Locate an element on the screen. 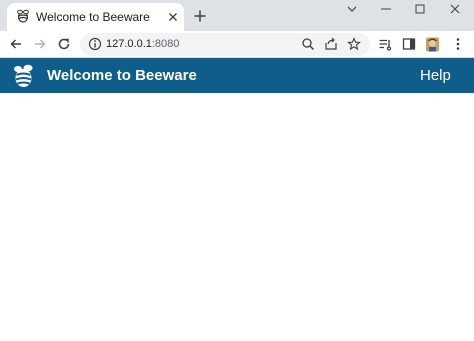 This screenshot has width=474, height=341. arrow-right-icon is located at coordinates (40, 44).